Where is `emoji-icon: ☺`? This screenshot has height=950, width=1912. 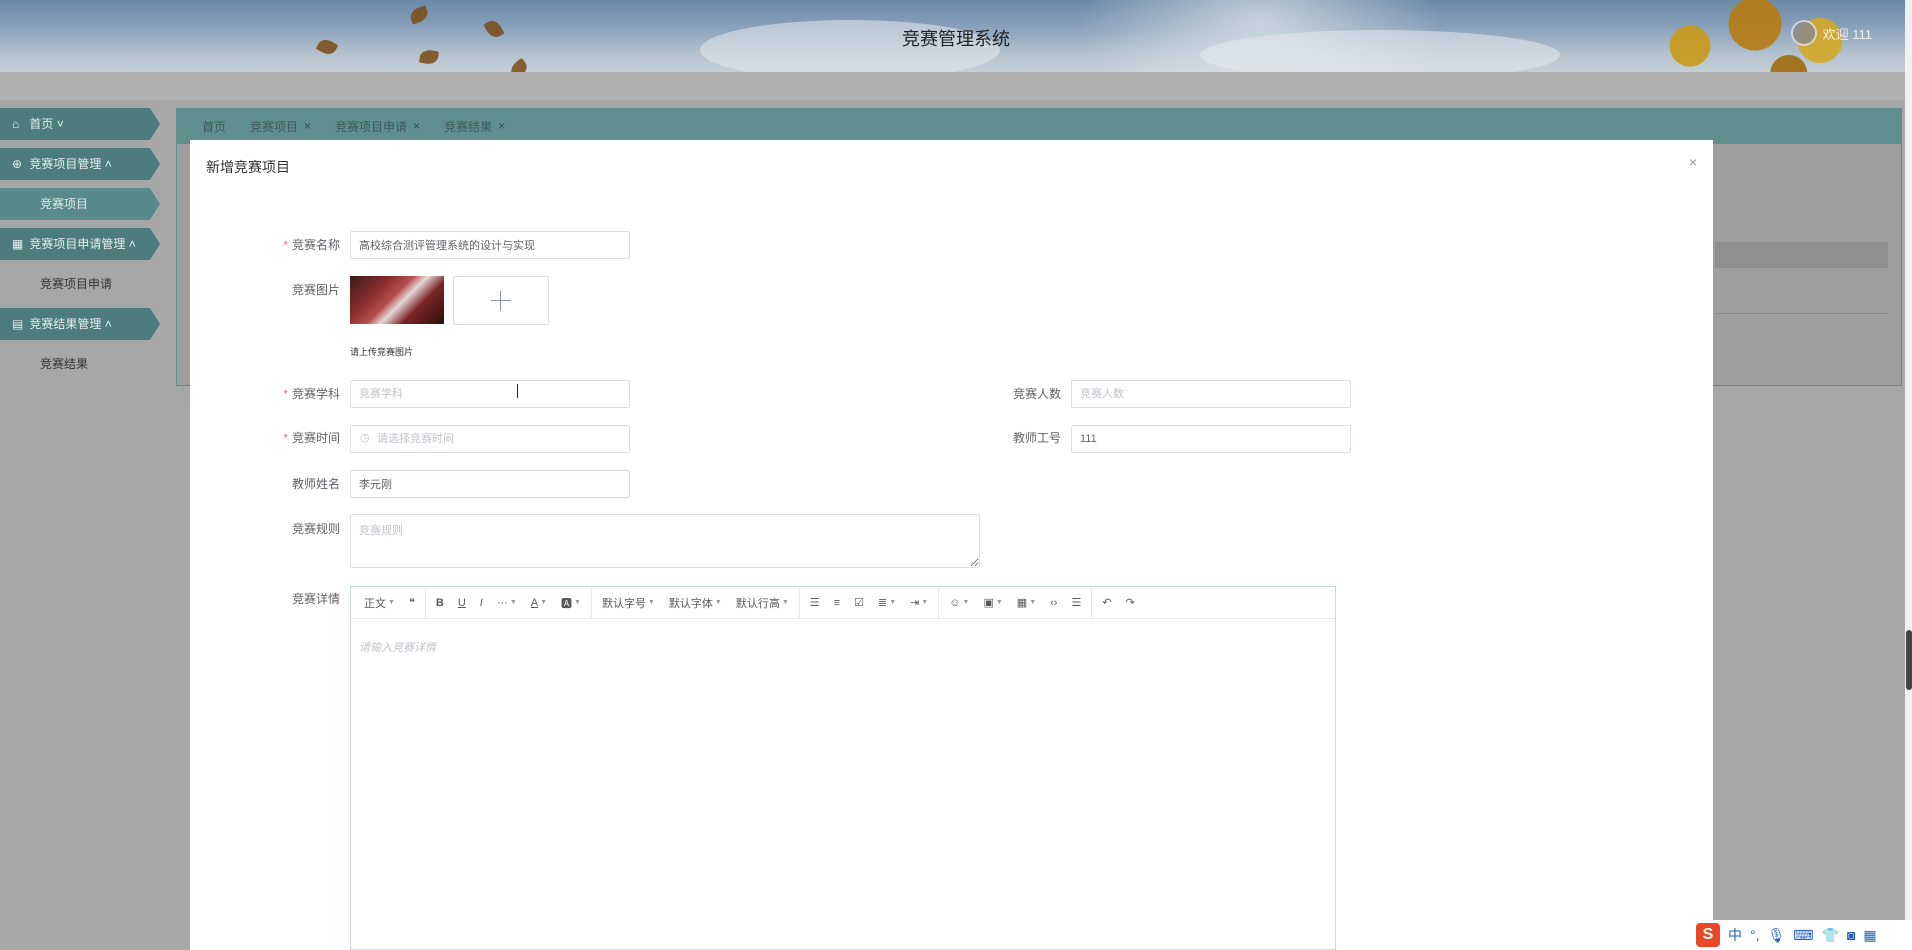 emoji-icon: ☺ is located at coordinates (955, 602).